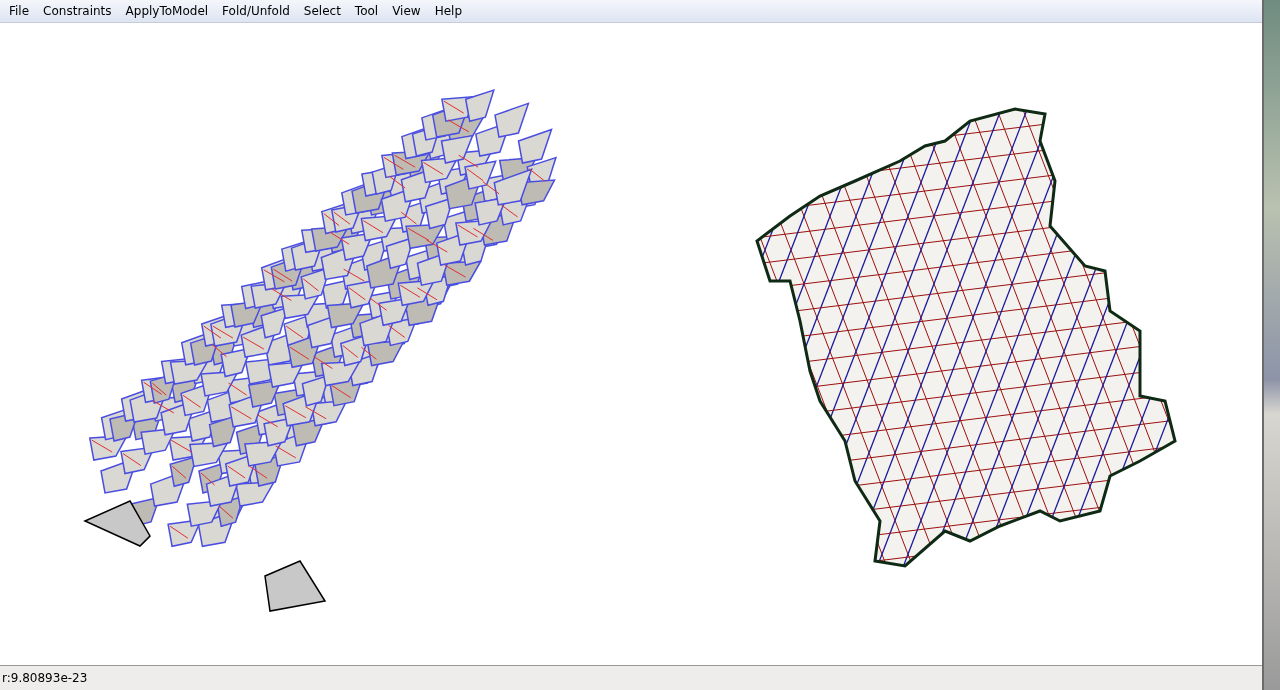 The width and height of the screenshot is (1280, 690). What do you see at coordinates (44, 678) in the screenshot?
I see `status-text: r:9.80893e-23` at bounding box center [44, 678].